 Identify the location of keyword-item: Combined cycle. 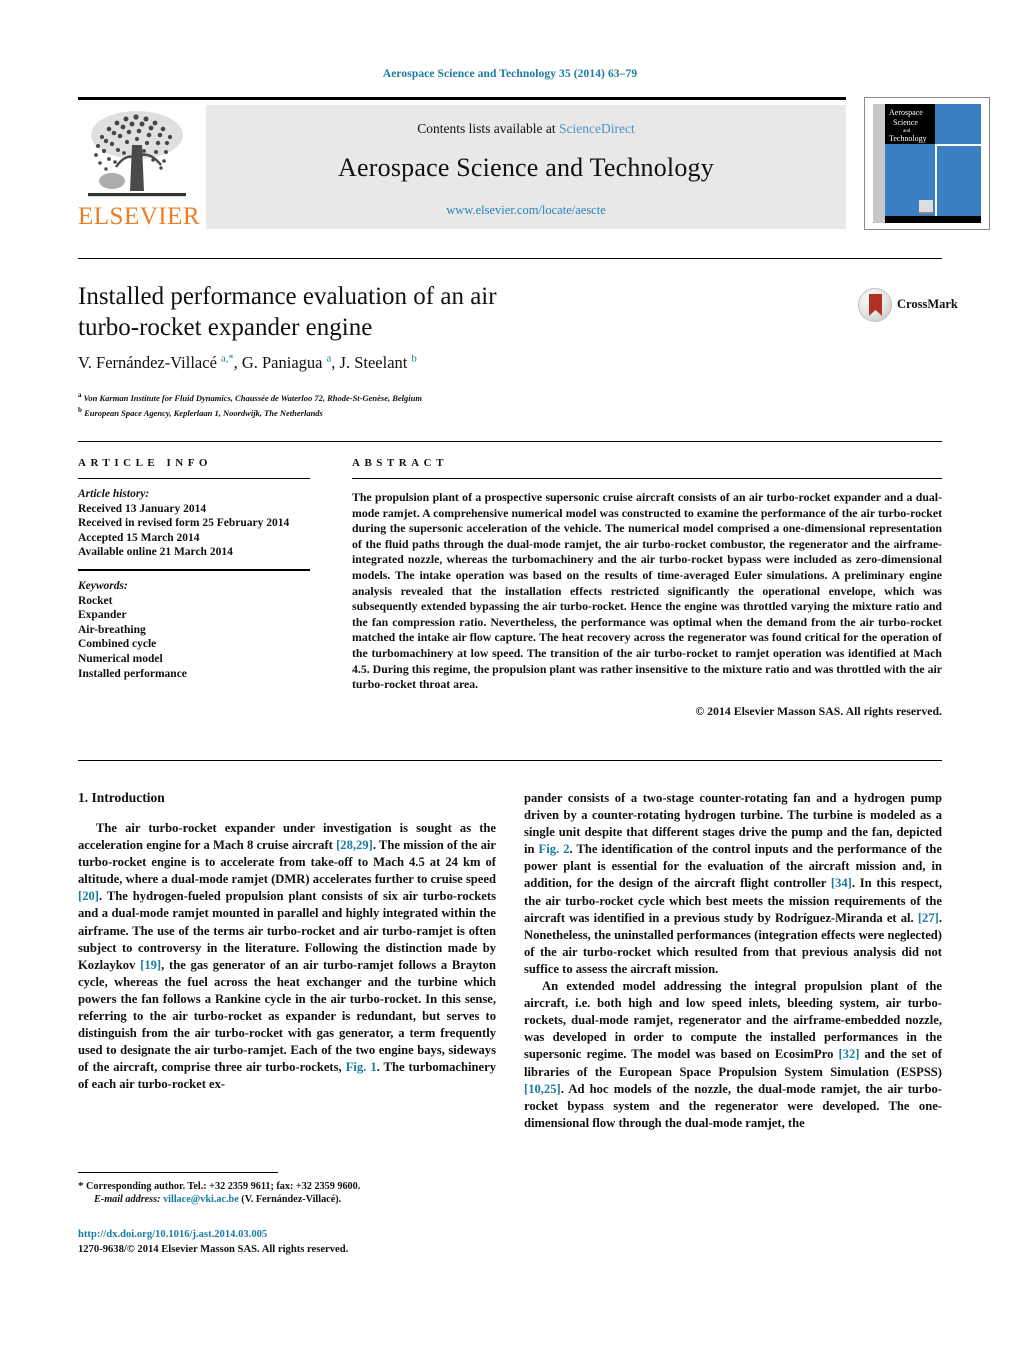
(117, 644).